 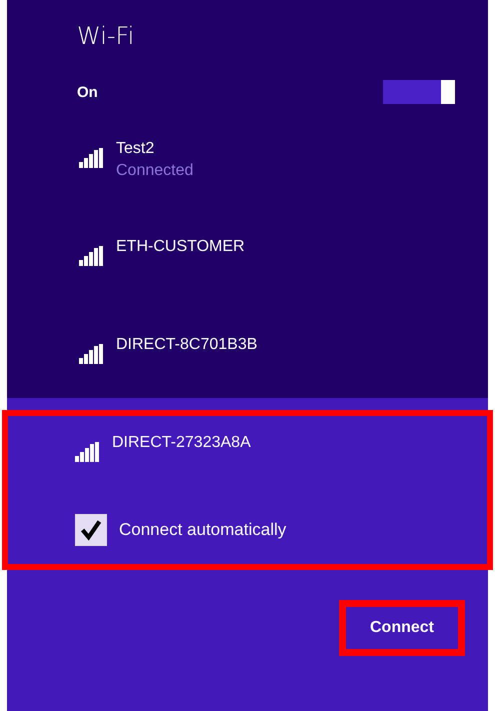 I want to click on network-name: DIRECT-27323A8A, so click(x=181, y=443).